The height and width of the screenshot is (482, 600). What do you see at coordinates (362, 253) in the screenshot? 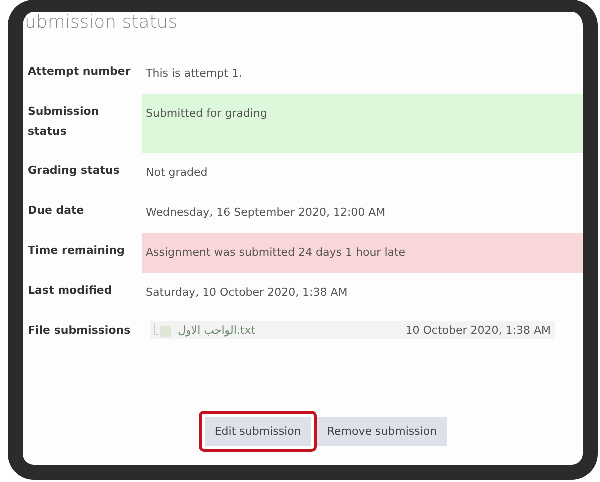
I see `row-value: Assignment was submitted 24 days 1 hour late` at bounding box center [362, 253].